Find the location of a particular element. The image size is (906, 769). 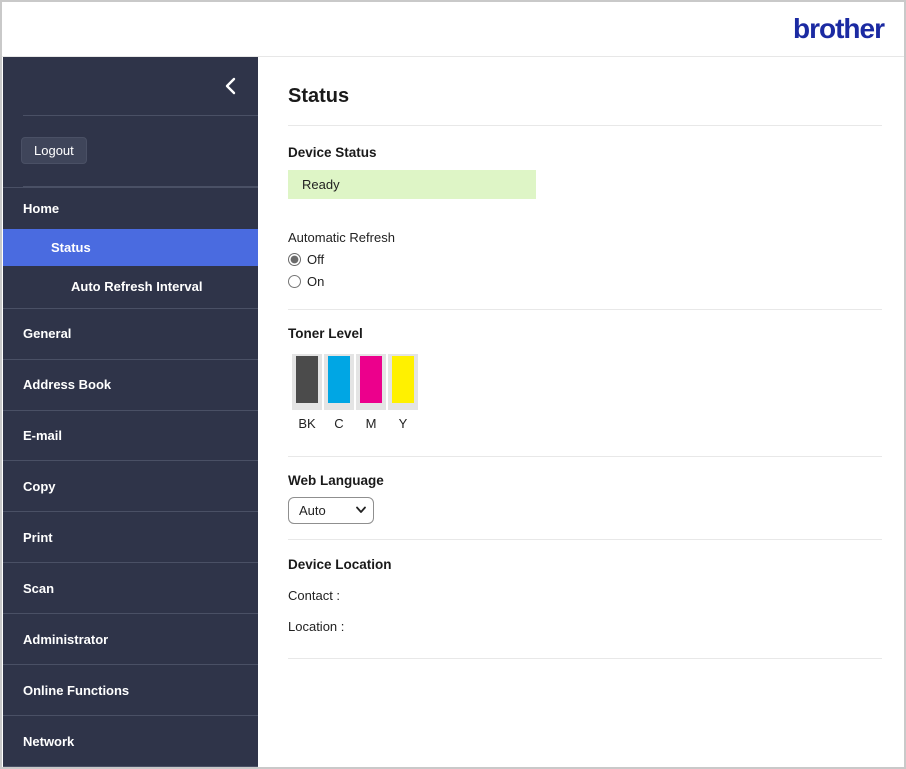

auto-refresh-on-option: On is located at coordinates (585, 281).